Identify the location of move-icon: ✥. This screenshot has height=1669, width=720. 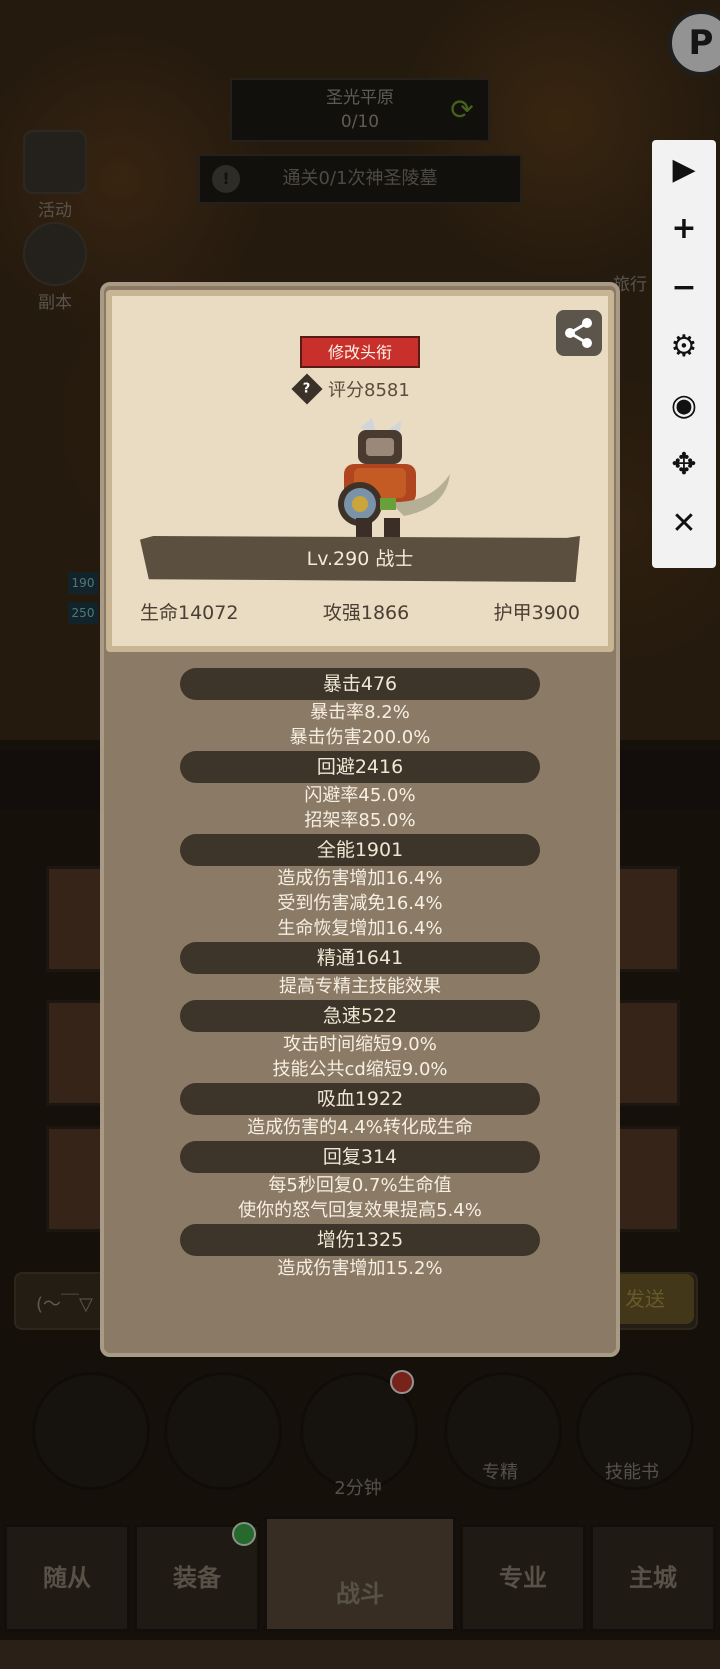
(684, 464).